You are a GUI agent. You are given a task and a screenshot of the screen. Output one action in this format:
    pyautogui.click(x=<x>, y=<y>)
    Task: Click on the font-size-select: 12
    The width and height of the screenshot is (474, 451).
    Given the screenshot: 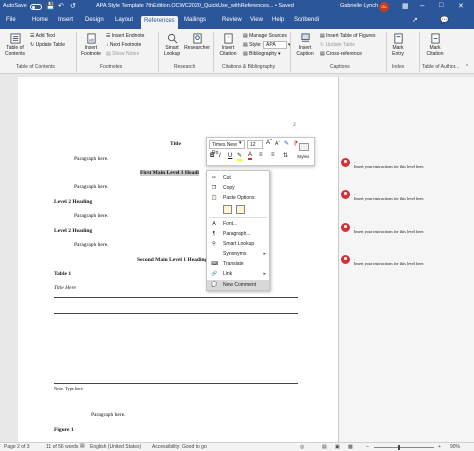 What is the action you would take?
    pyautogui.click(x=255, y=144)
    